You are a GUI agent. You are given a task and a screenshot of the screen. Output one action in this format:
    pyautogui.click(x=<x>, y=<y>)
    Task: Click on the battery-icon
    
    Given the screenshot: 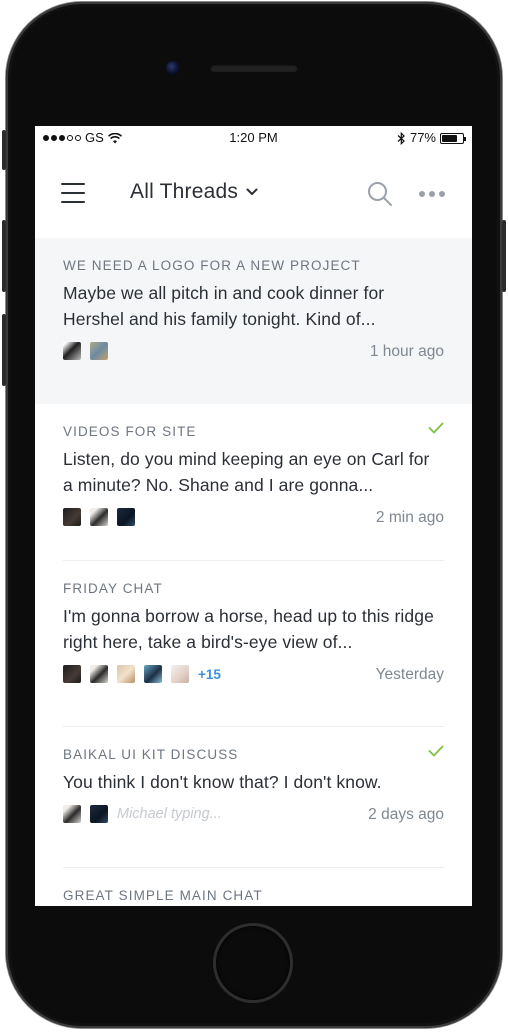 What is the action you would take?
    pyautogui.click(x=453, y=138)
    